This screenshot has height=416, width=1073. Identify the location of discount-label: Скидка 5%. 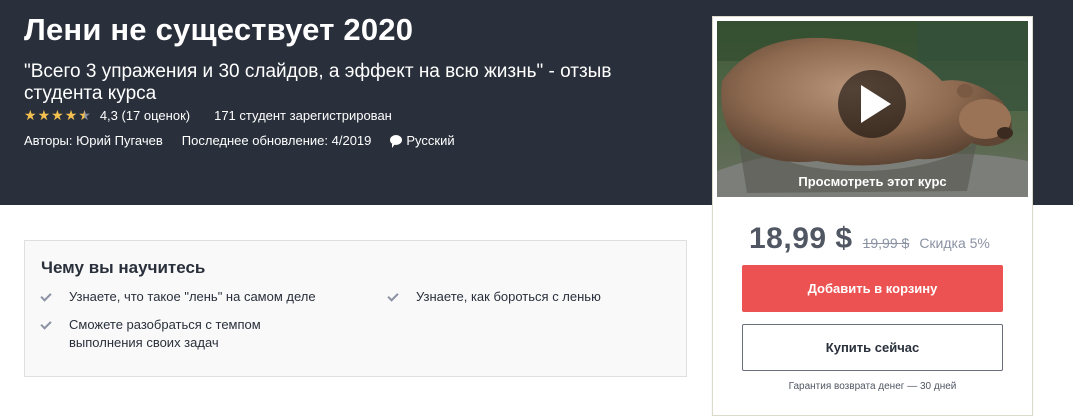
(954, 243).